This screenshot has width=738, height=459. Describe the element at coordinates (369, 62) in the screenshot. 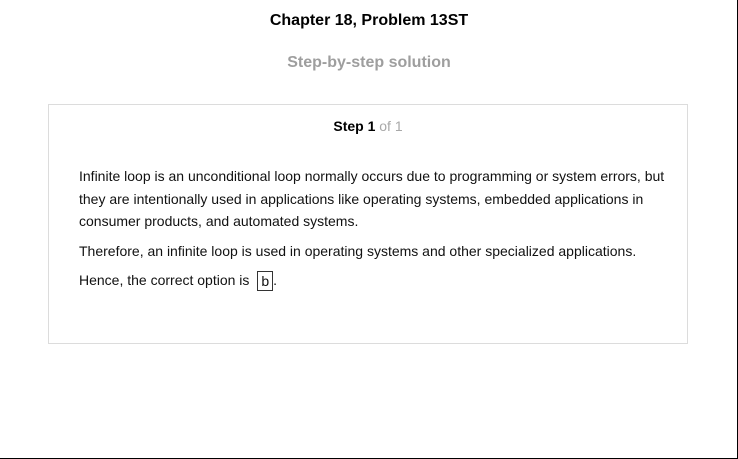

I see `solution-subtitle: Step-by-step solution` at that location.